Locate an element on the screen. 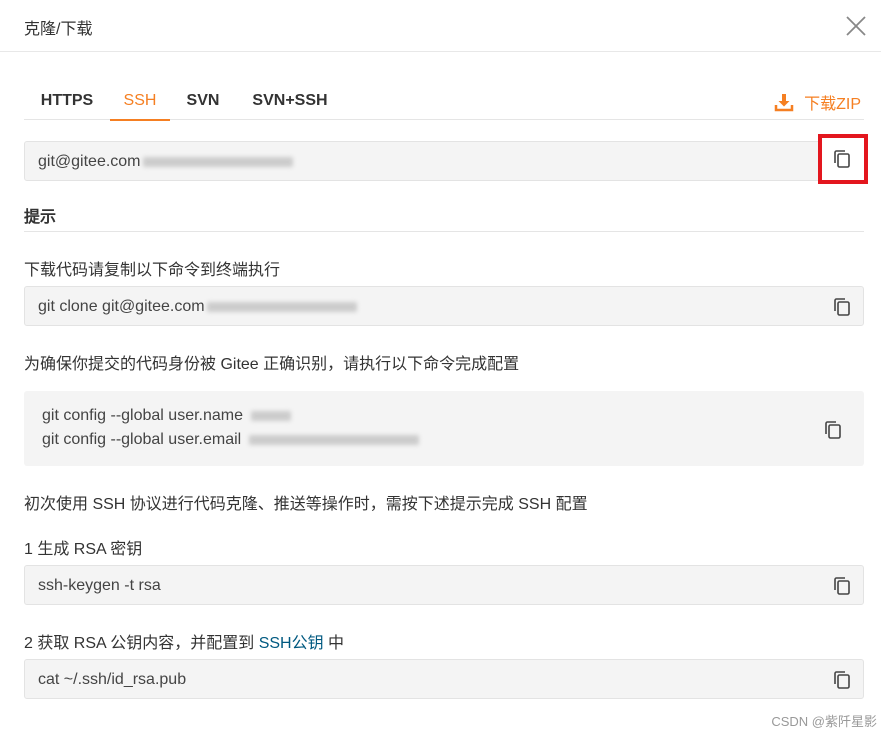 This screenshot has height=736, width=881. pubkey-command: cat ~/.ssh/id_rsa.pub is located at coordinates (112, 679).